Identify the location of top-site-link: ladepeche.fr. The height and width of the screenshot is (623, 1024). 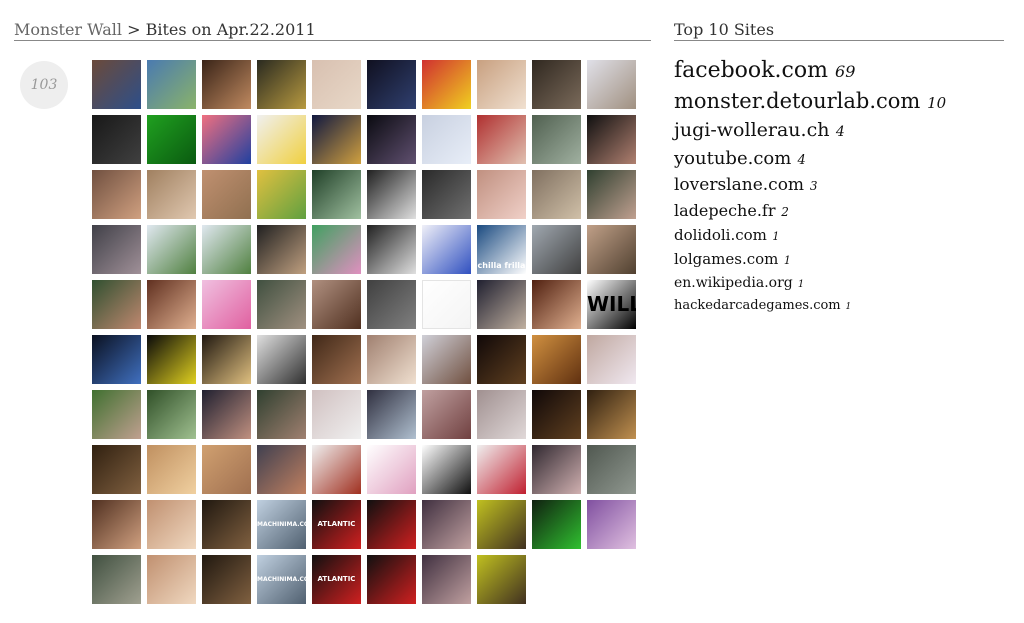
(724, 210).